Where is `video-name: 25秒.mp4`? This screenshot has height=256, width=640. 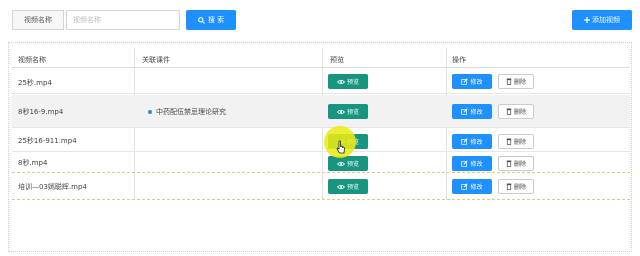 video-name: 25秒.mp4 is located at coordinates (35, 83).